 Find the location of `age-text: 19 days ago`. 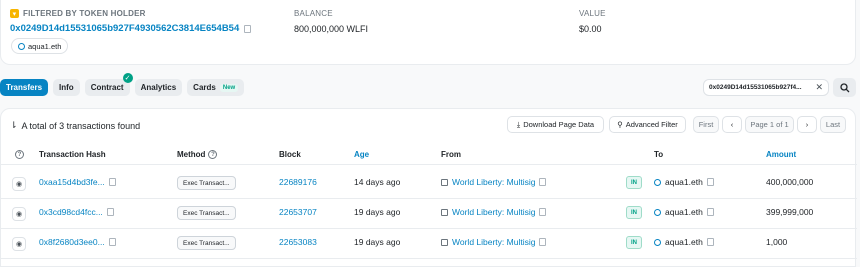

age-text: 19 days ago is located at coordinates (377, 212).